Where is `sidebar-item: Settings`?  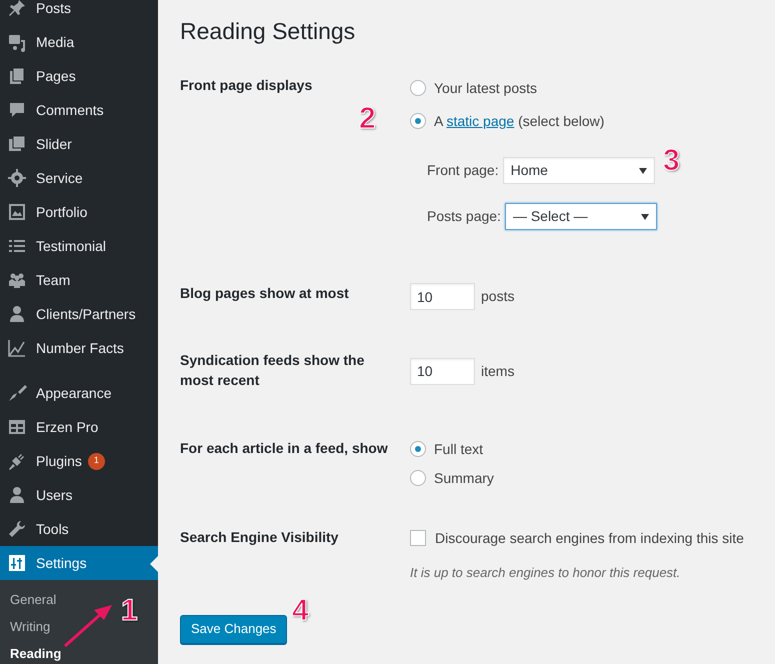 sidebar-item: Settings is located at coordinates (79, 563).